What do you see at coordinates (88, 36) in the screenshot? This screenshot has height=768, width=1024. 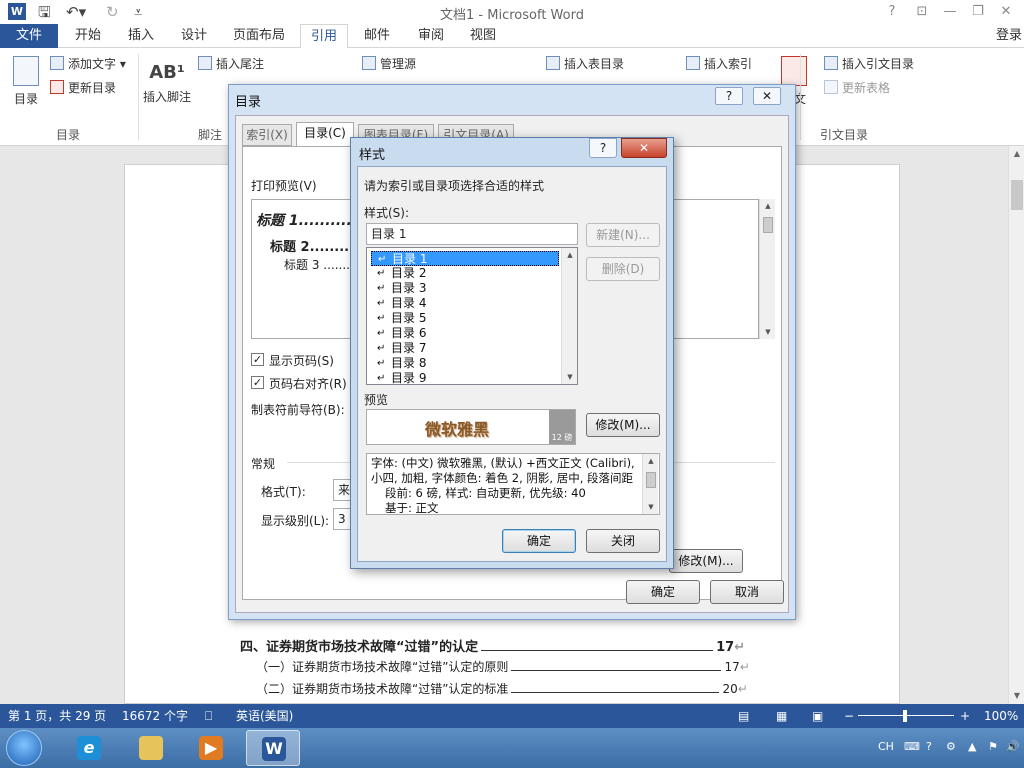 I see `tab-home: 开始` at bounding box center [88, 36].